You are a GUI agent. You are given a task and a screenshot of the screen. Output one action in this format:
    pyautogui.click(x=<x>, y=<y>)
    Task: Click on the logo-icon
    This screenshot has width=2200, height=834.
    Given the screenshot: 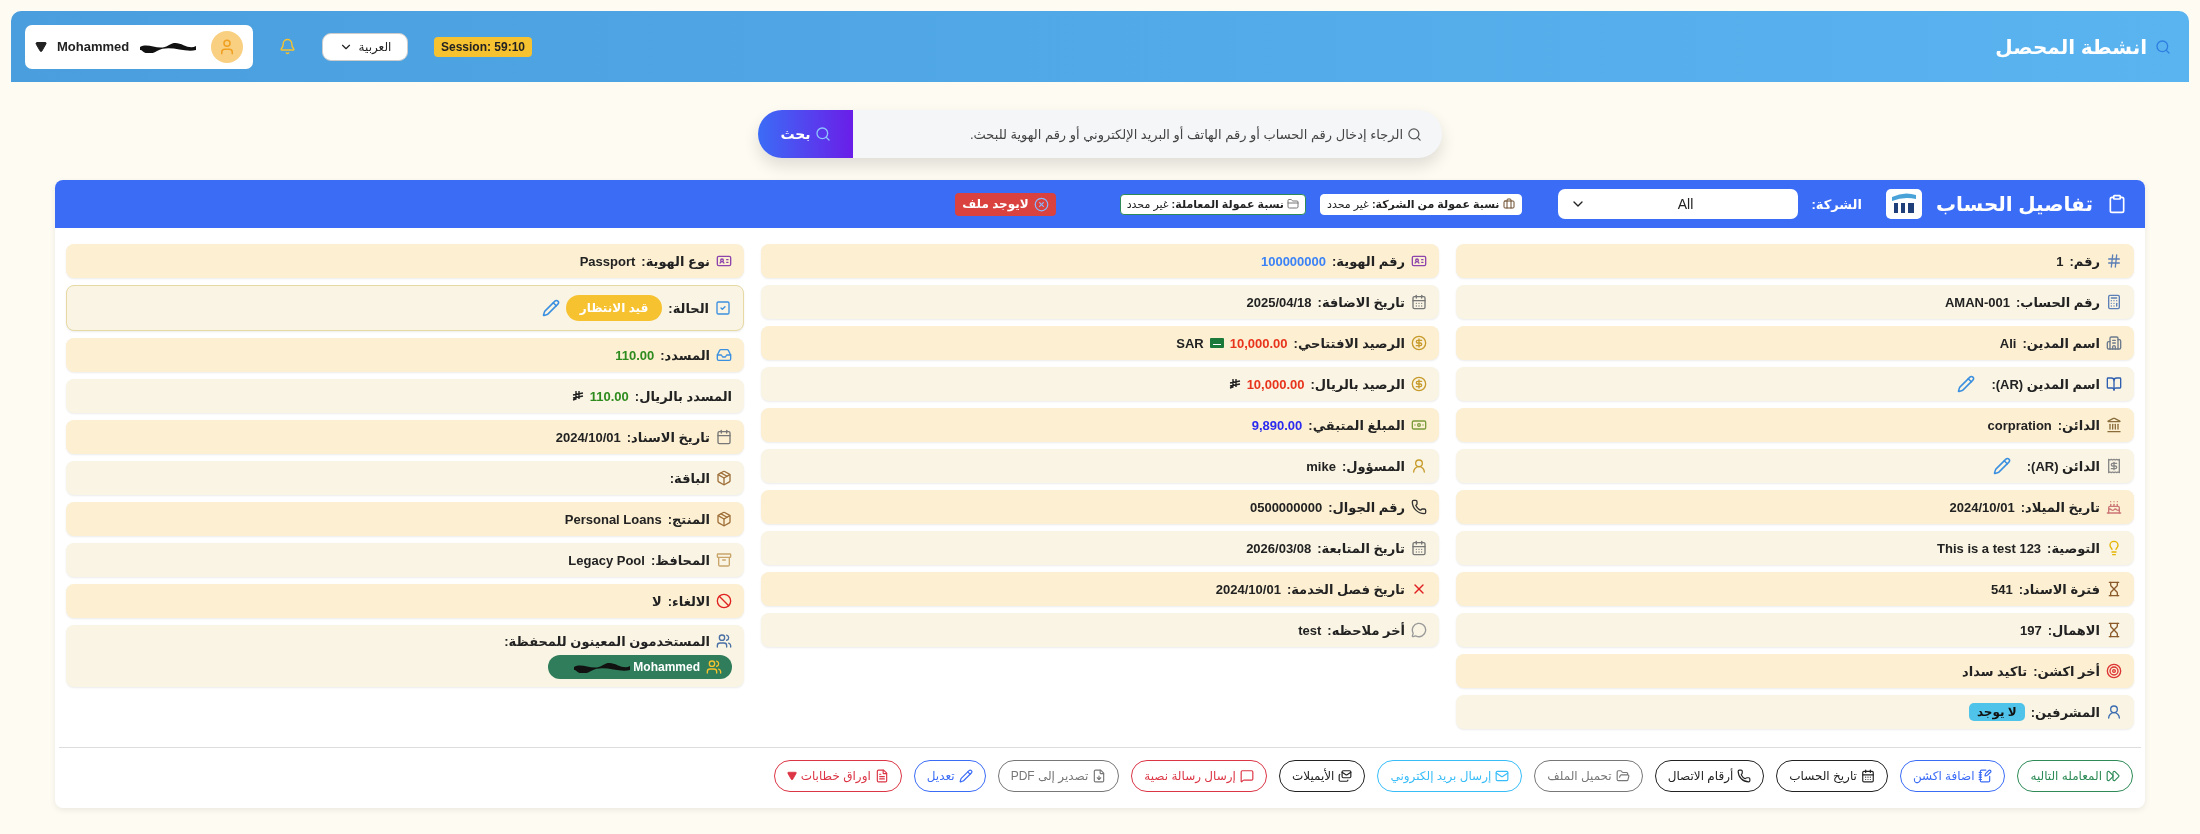 What is the action you would take?
    pyautogui.click(x=1903, y=204)
    